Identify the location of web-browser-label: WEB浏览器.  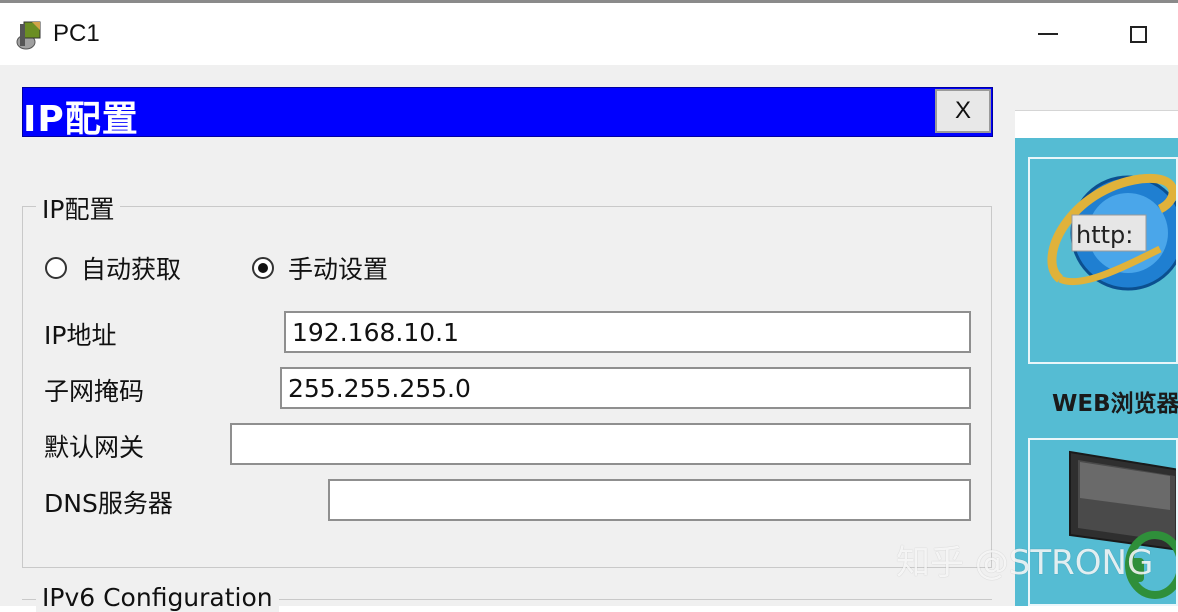
(1115, 404).